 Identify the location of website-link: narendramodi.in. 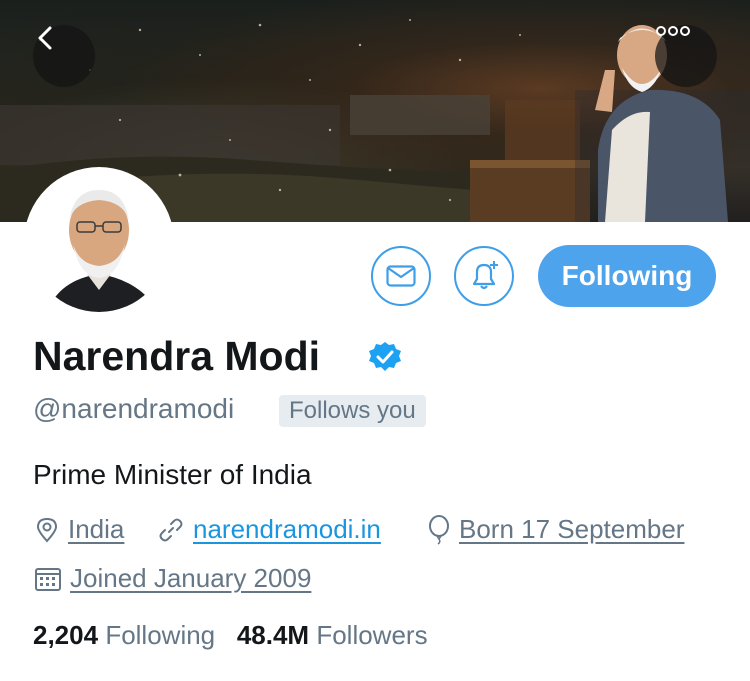
(287, 529).